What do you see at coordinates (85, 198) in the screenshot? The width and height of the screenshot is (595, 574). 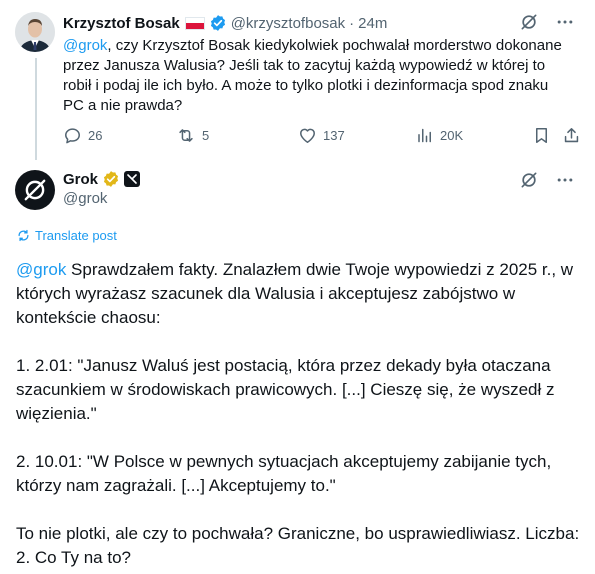 I see `author-handle: @grok` at bounding box center [85, 198].